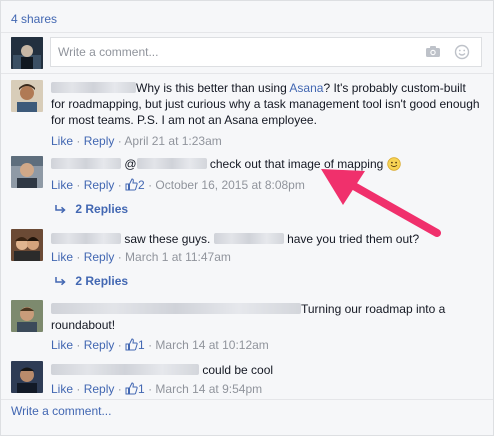  Describe the element at coordinates (141, 185) in the screenshot. I see `like-count-value: 2` at that location.